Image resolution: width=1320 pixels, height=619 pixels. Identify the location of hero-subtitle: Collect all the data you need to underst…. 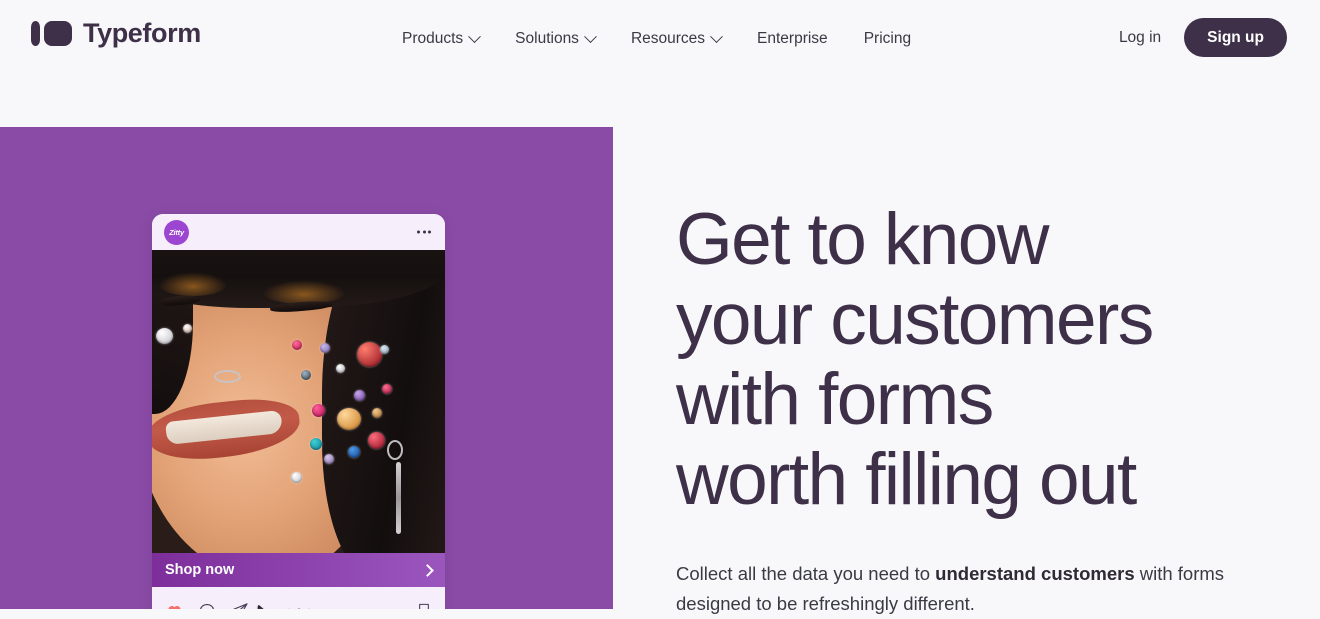
(976, 589).